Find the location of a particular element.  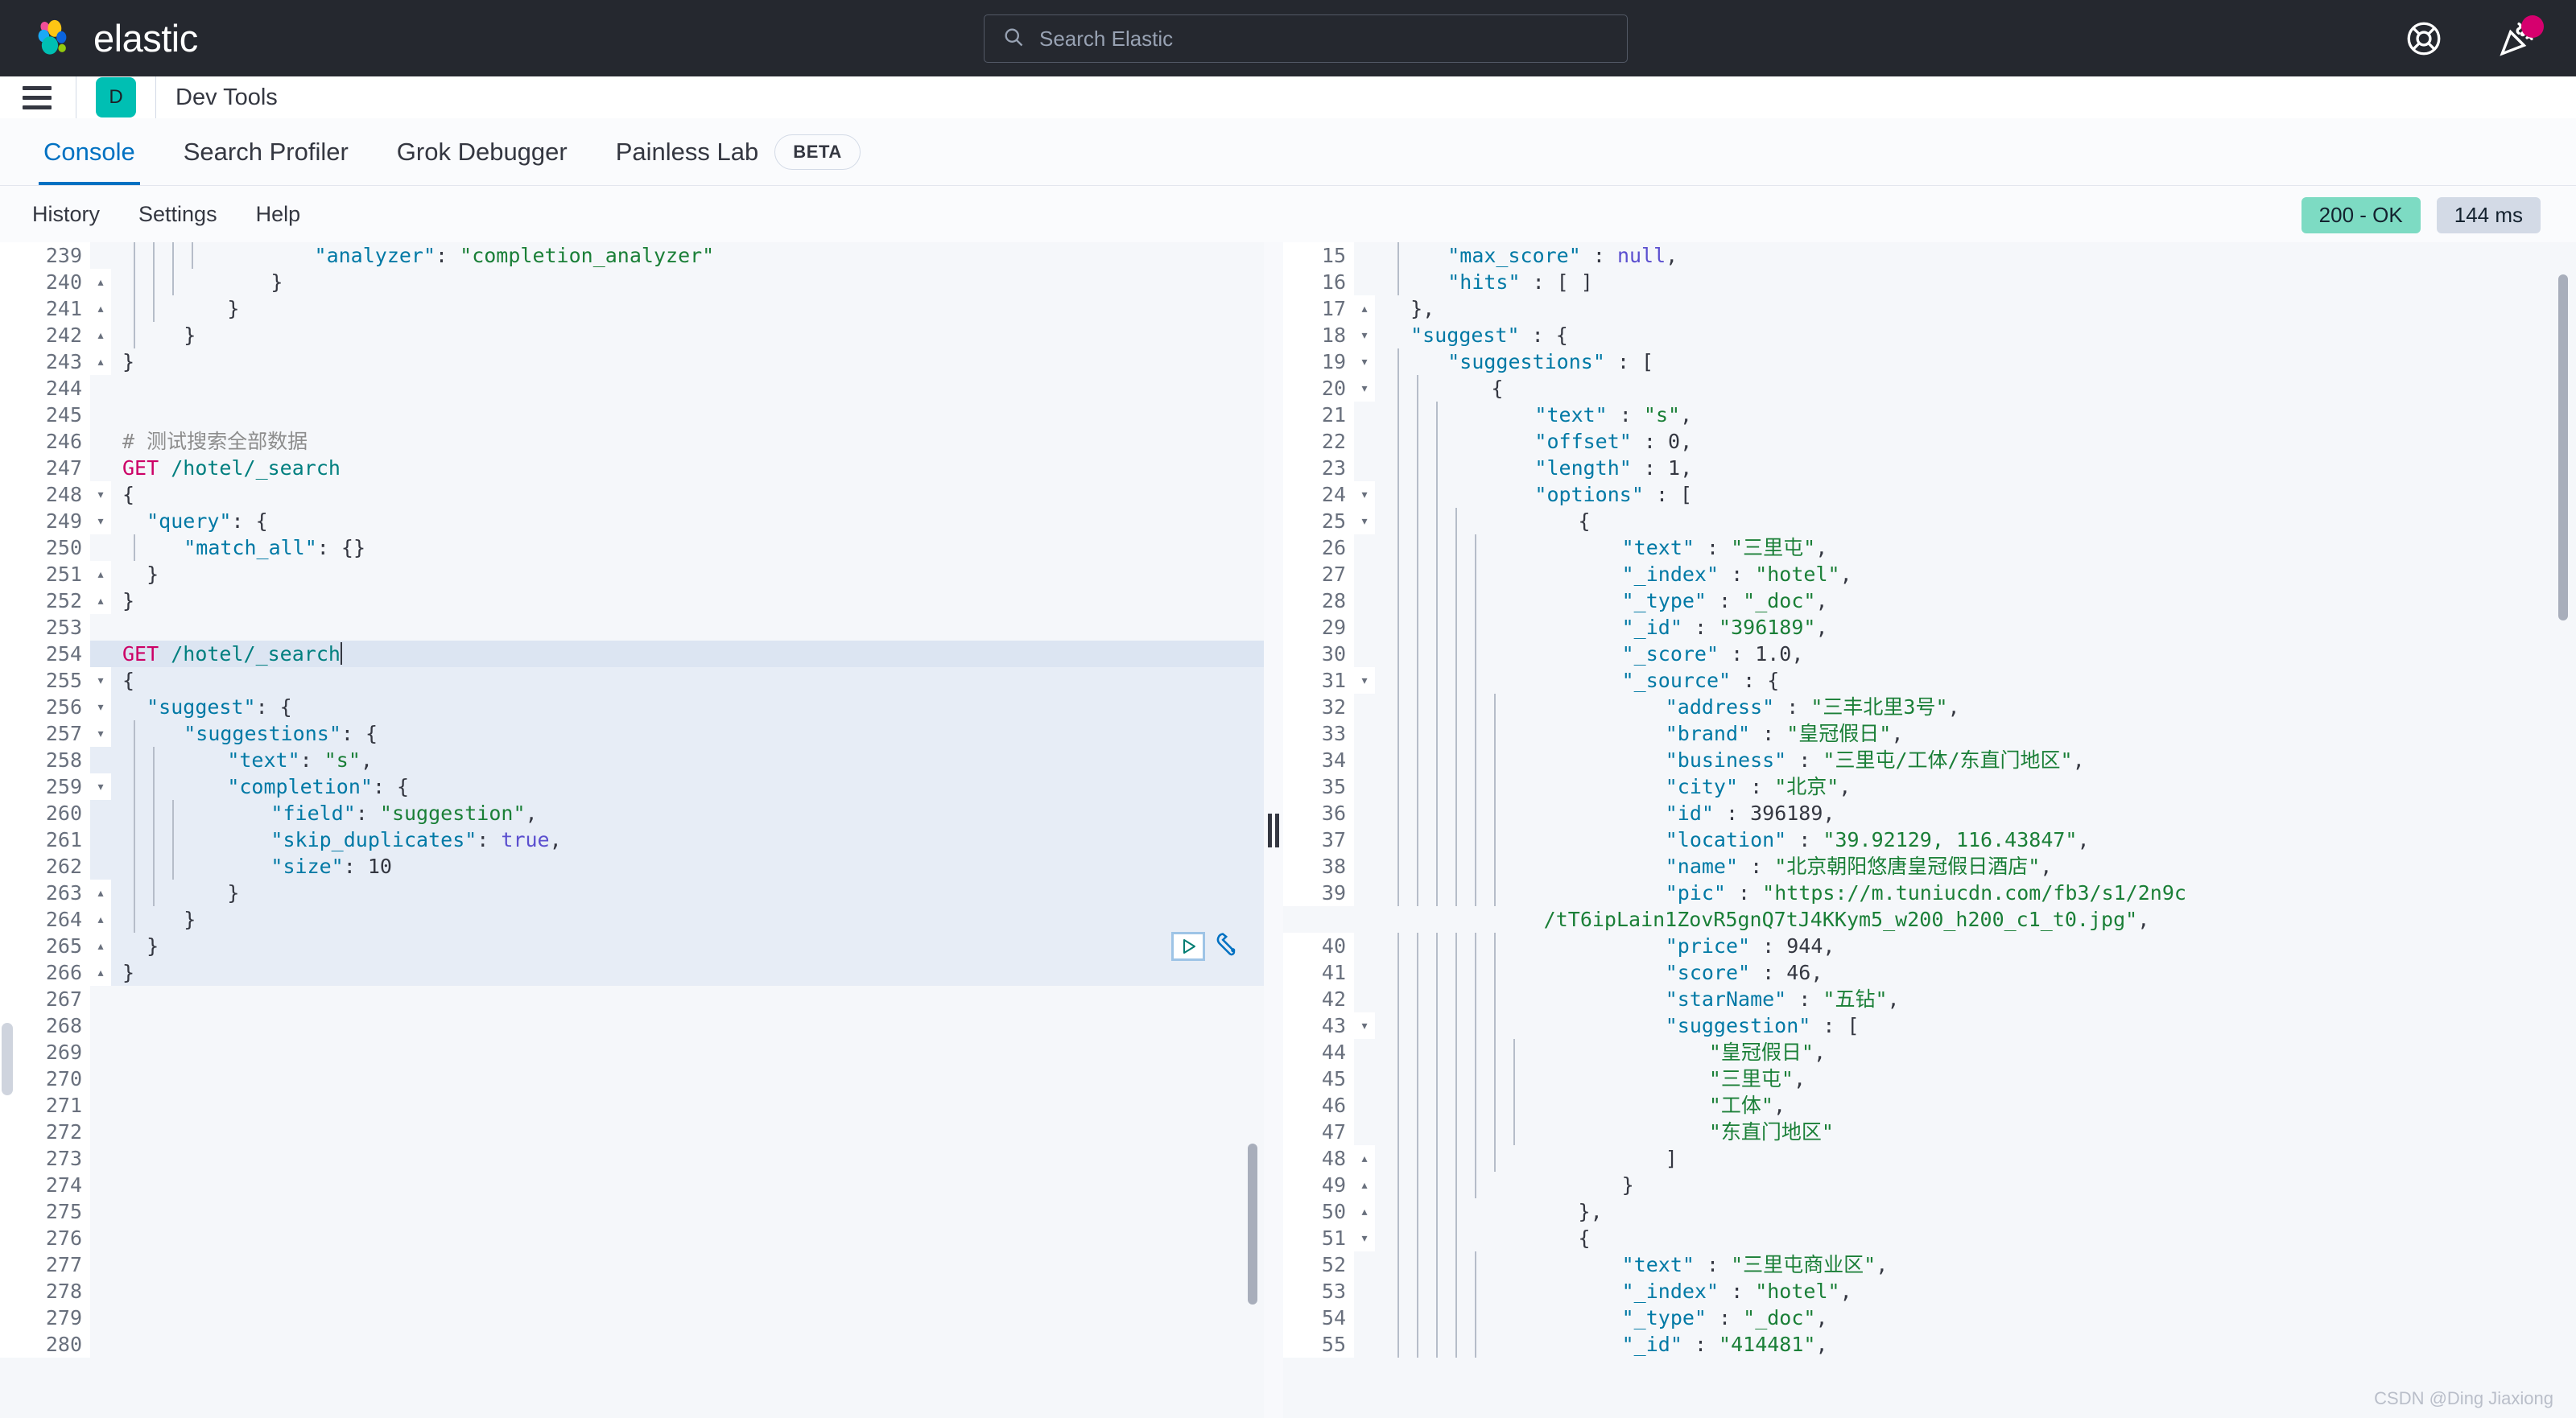

editor-line: 268 is located at coordinates (632, 1025).